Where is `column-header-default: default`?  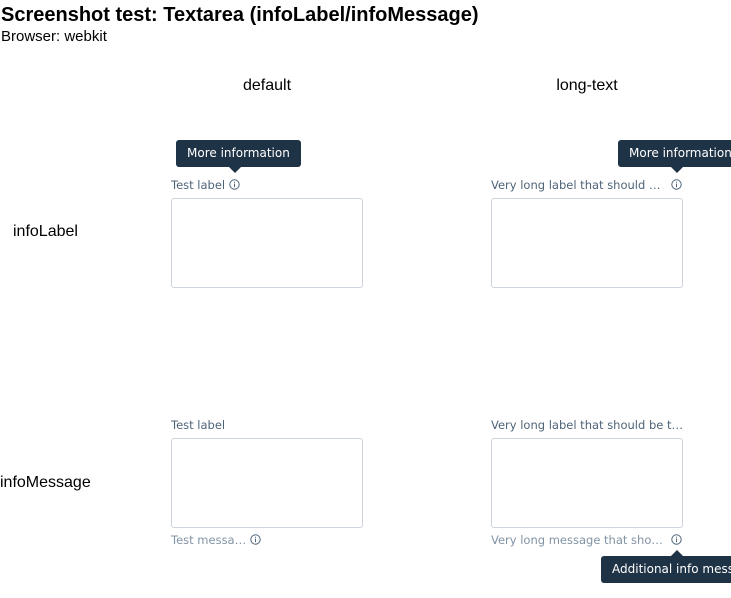
column-header-default: default is located at coordinates (267, 85).